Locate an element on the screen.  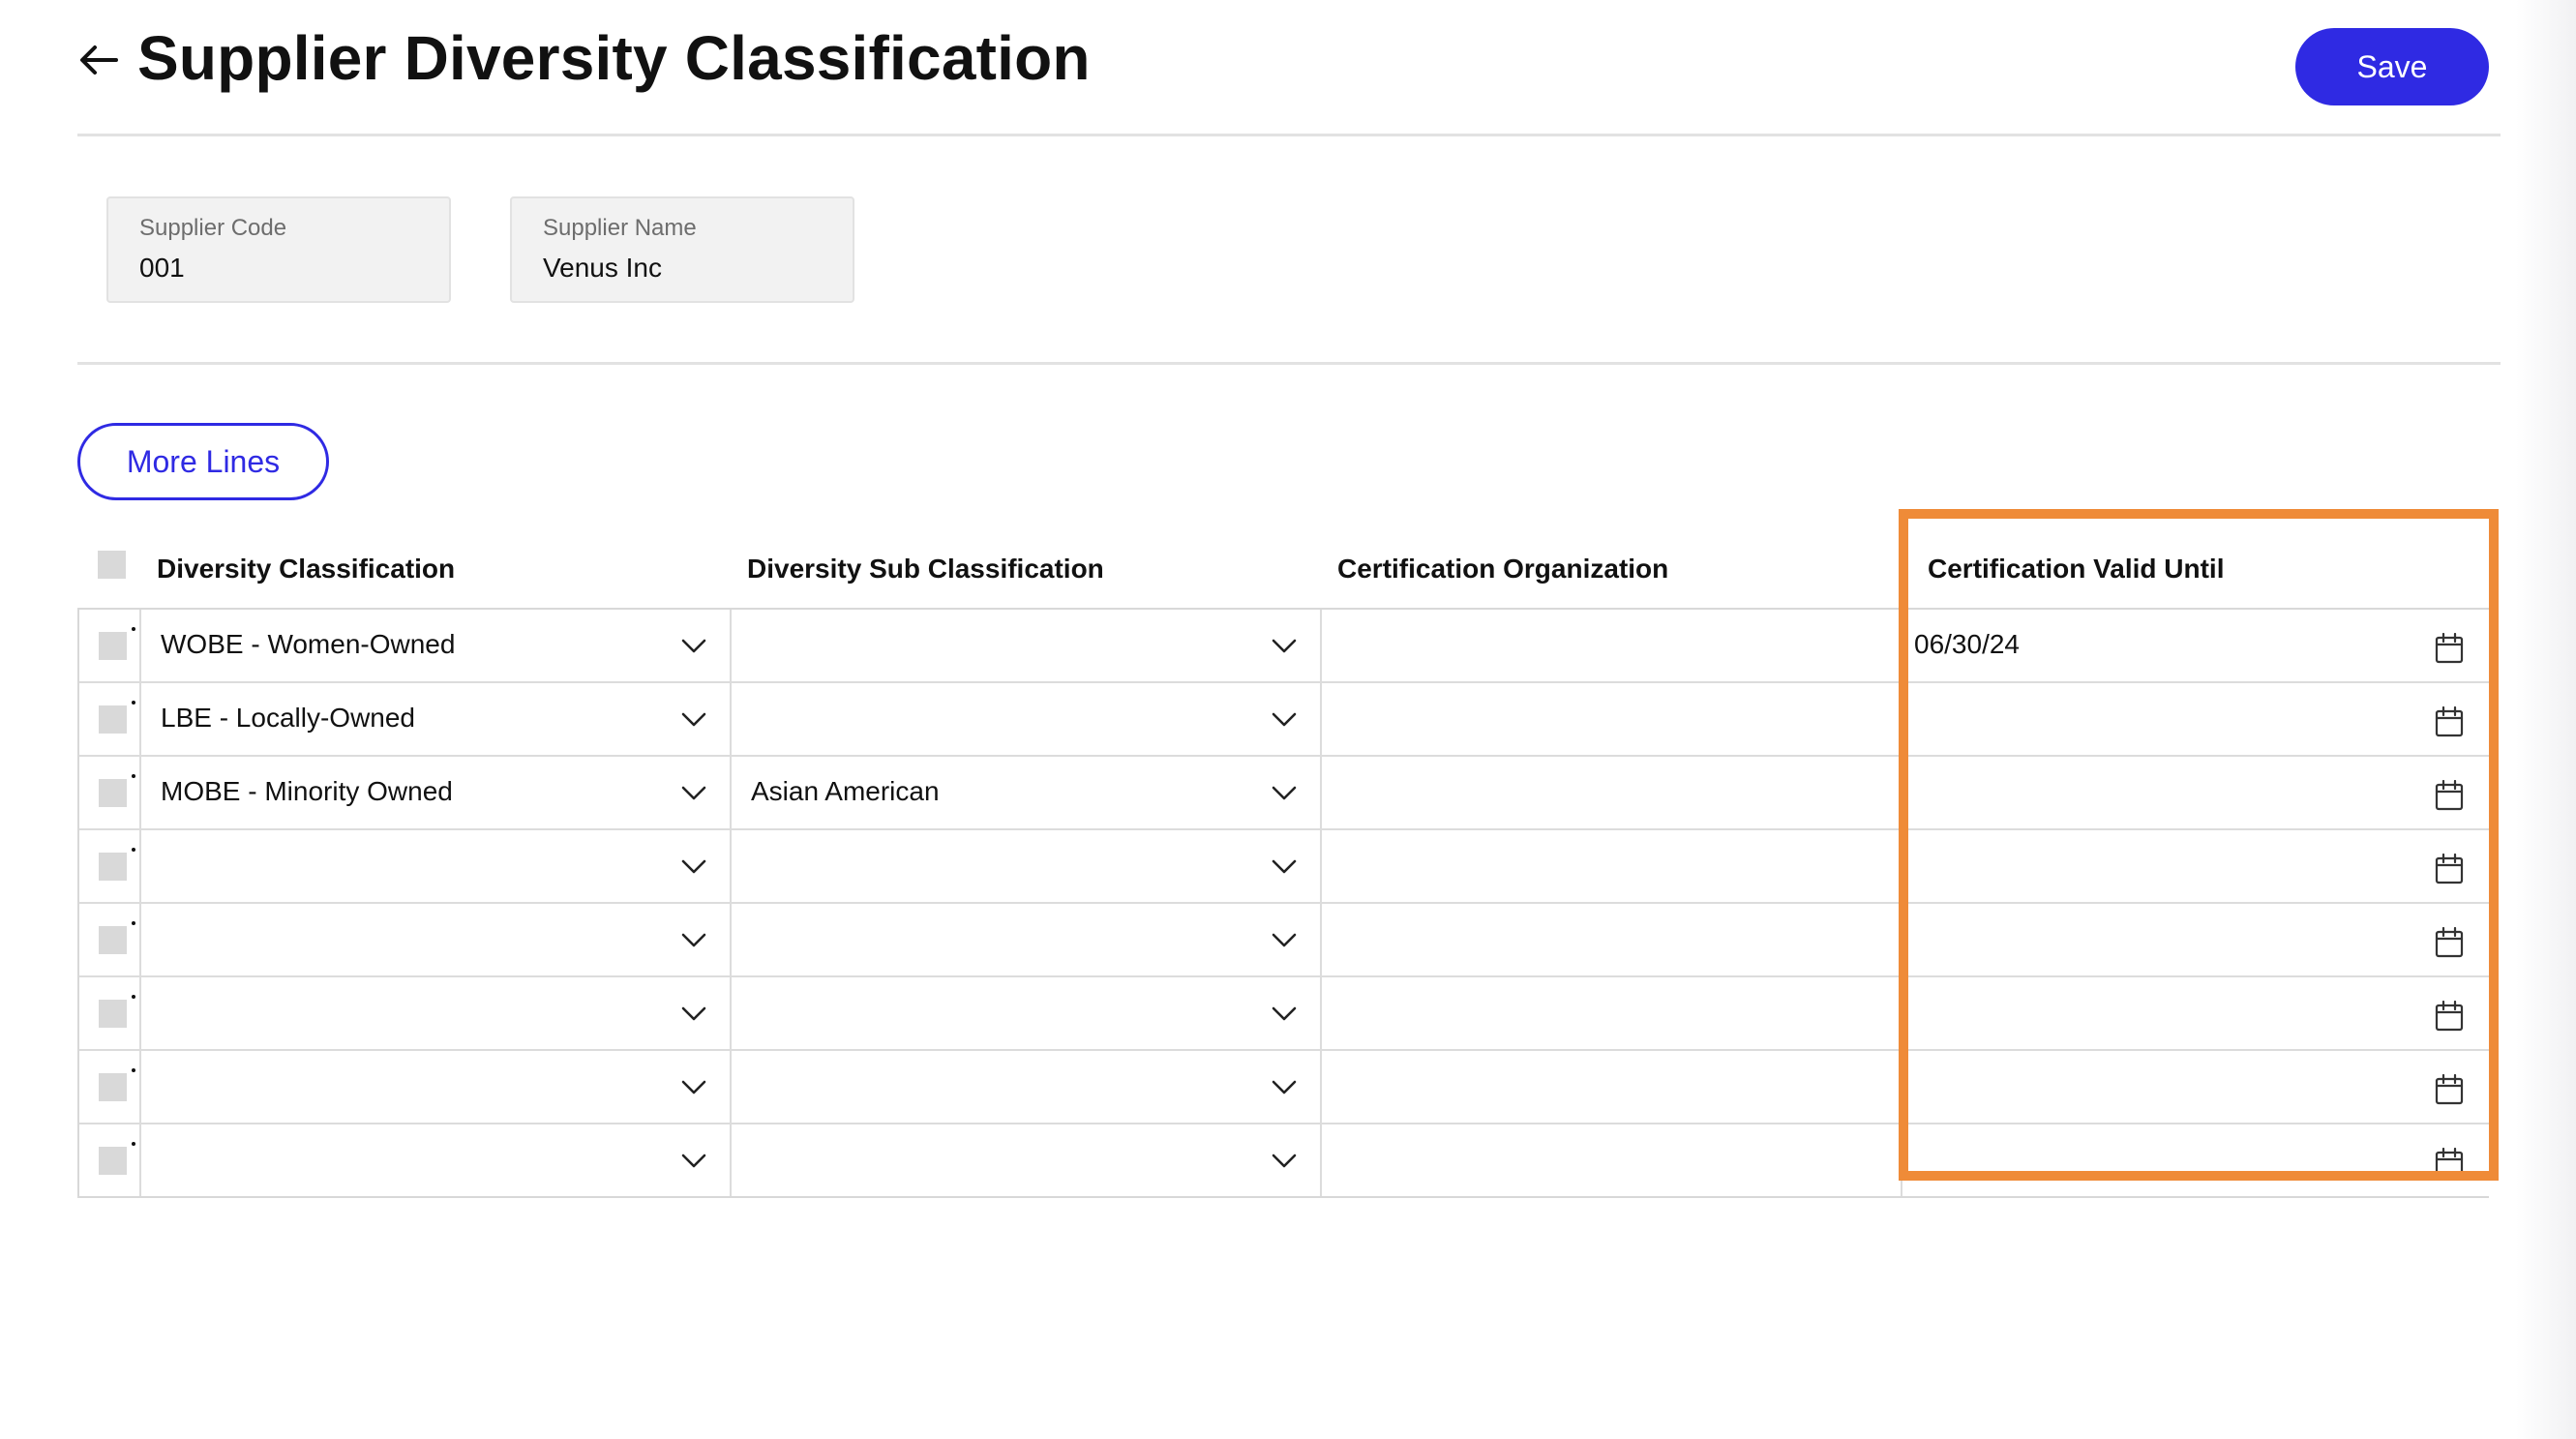
classification-cell: WOBE - Women-Owned is located at coordinates (434, 646).